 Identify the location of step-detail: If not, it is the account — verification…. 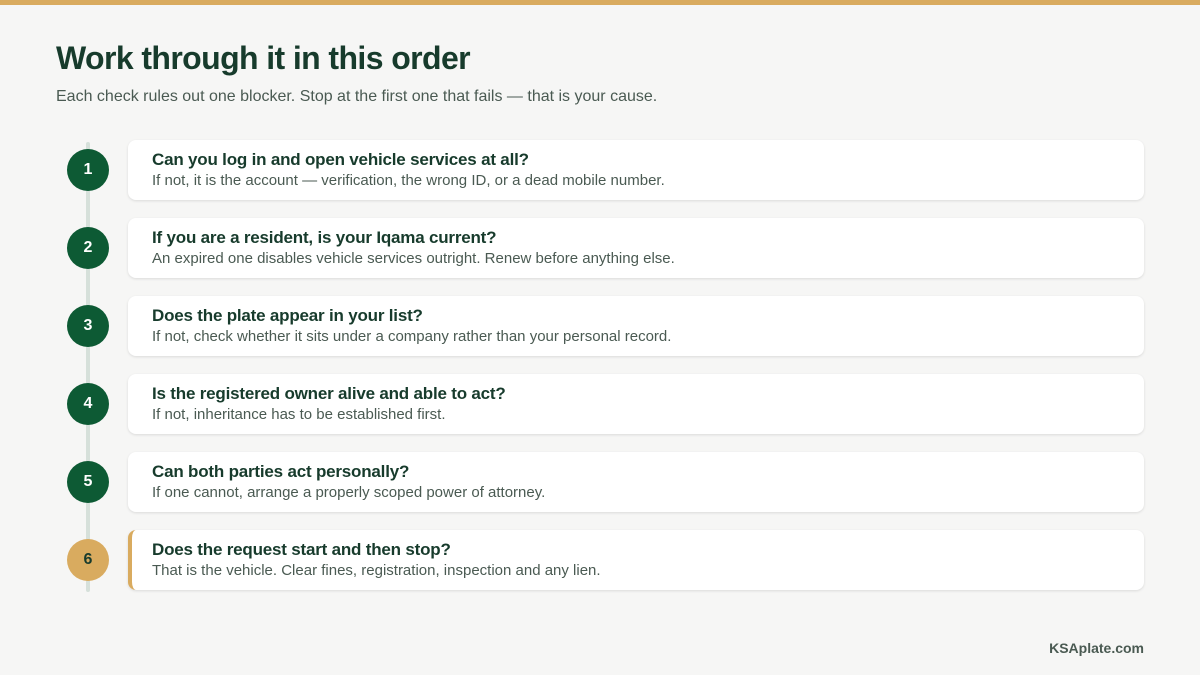
(408, 180).